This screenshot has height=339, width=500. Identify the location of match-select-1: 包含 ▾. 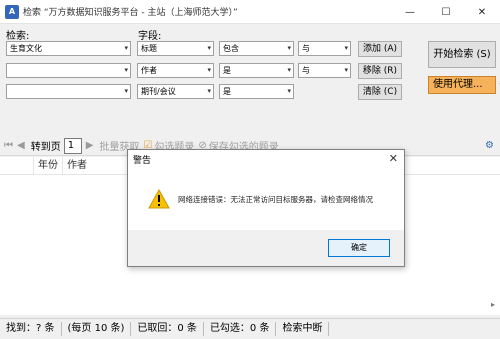
(256, 48).